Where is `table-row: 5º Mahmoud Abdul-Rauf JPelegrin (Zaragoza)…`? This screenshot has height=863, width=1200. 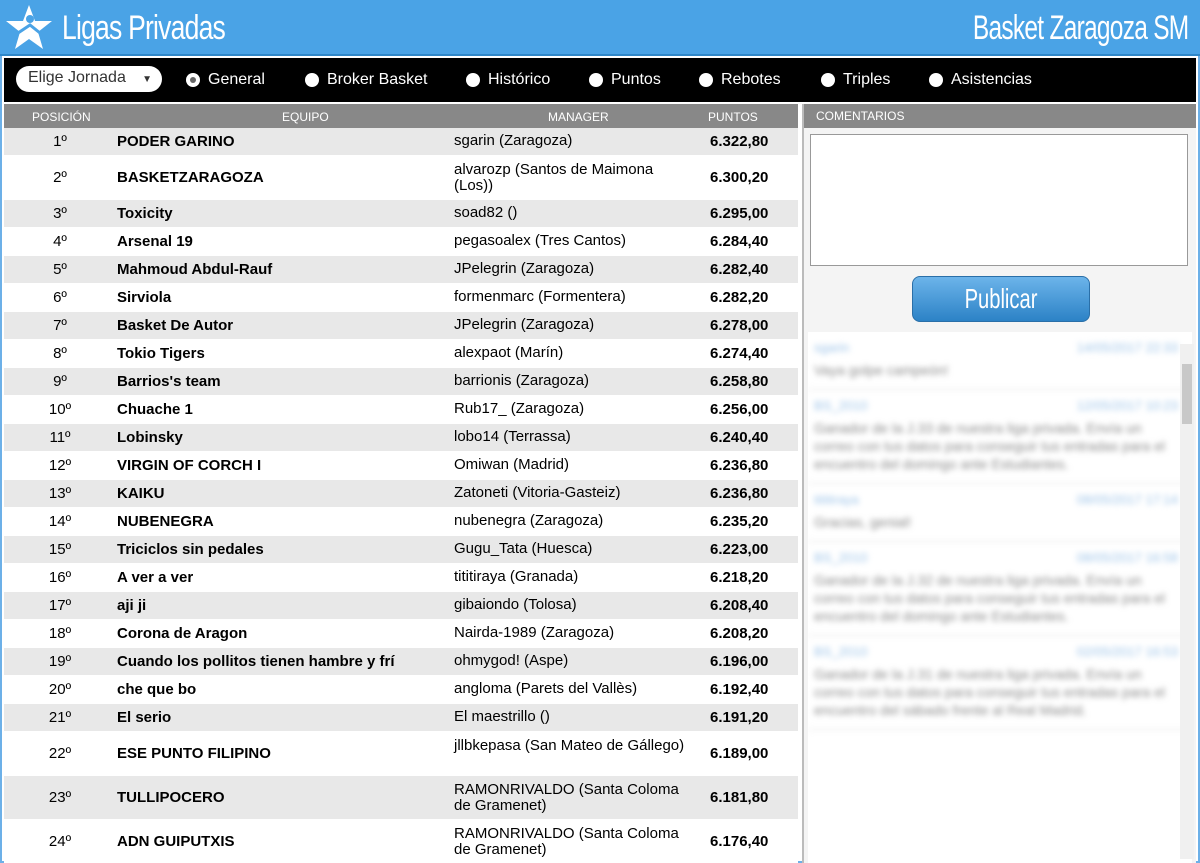 table-row: 5º Mahmoud Abdul-Rauf JPelegrin (Zaragoza)… is located at coordinates (401, 270).